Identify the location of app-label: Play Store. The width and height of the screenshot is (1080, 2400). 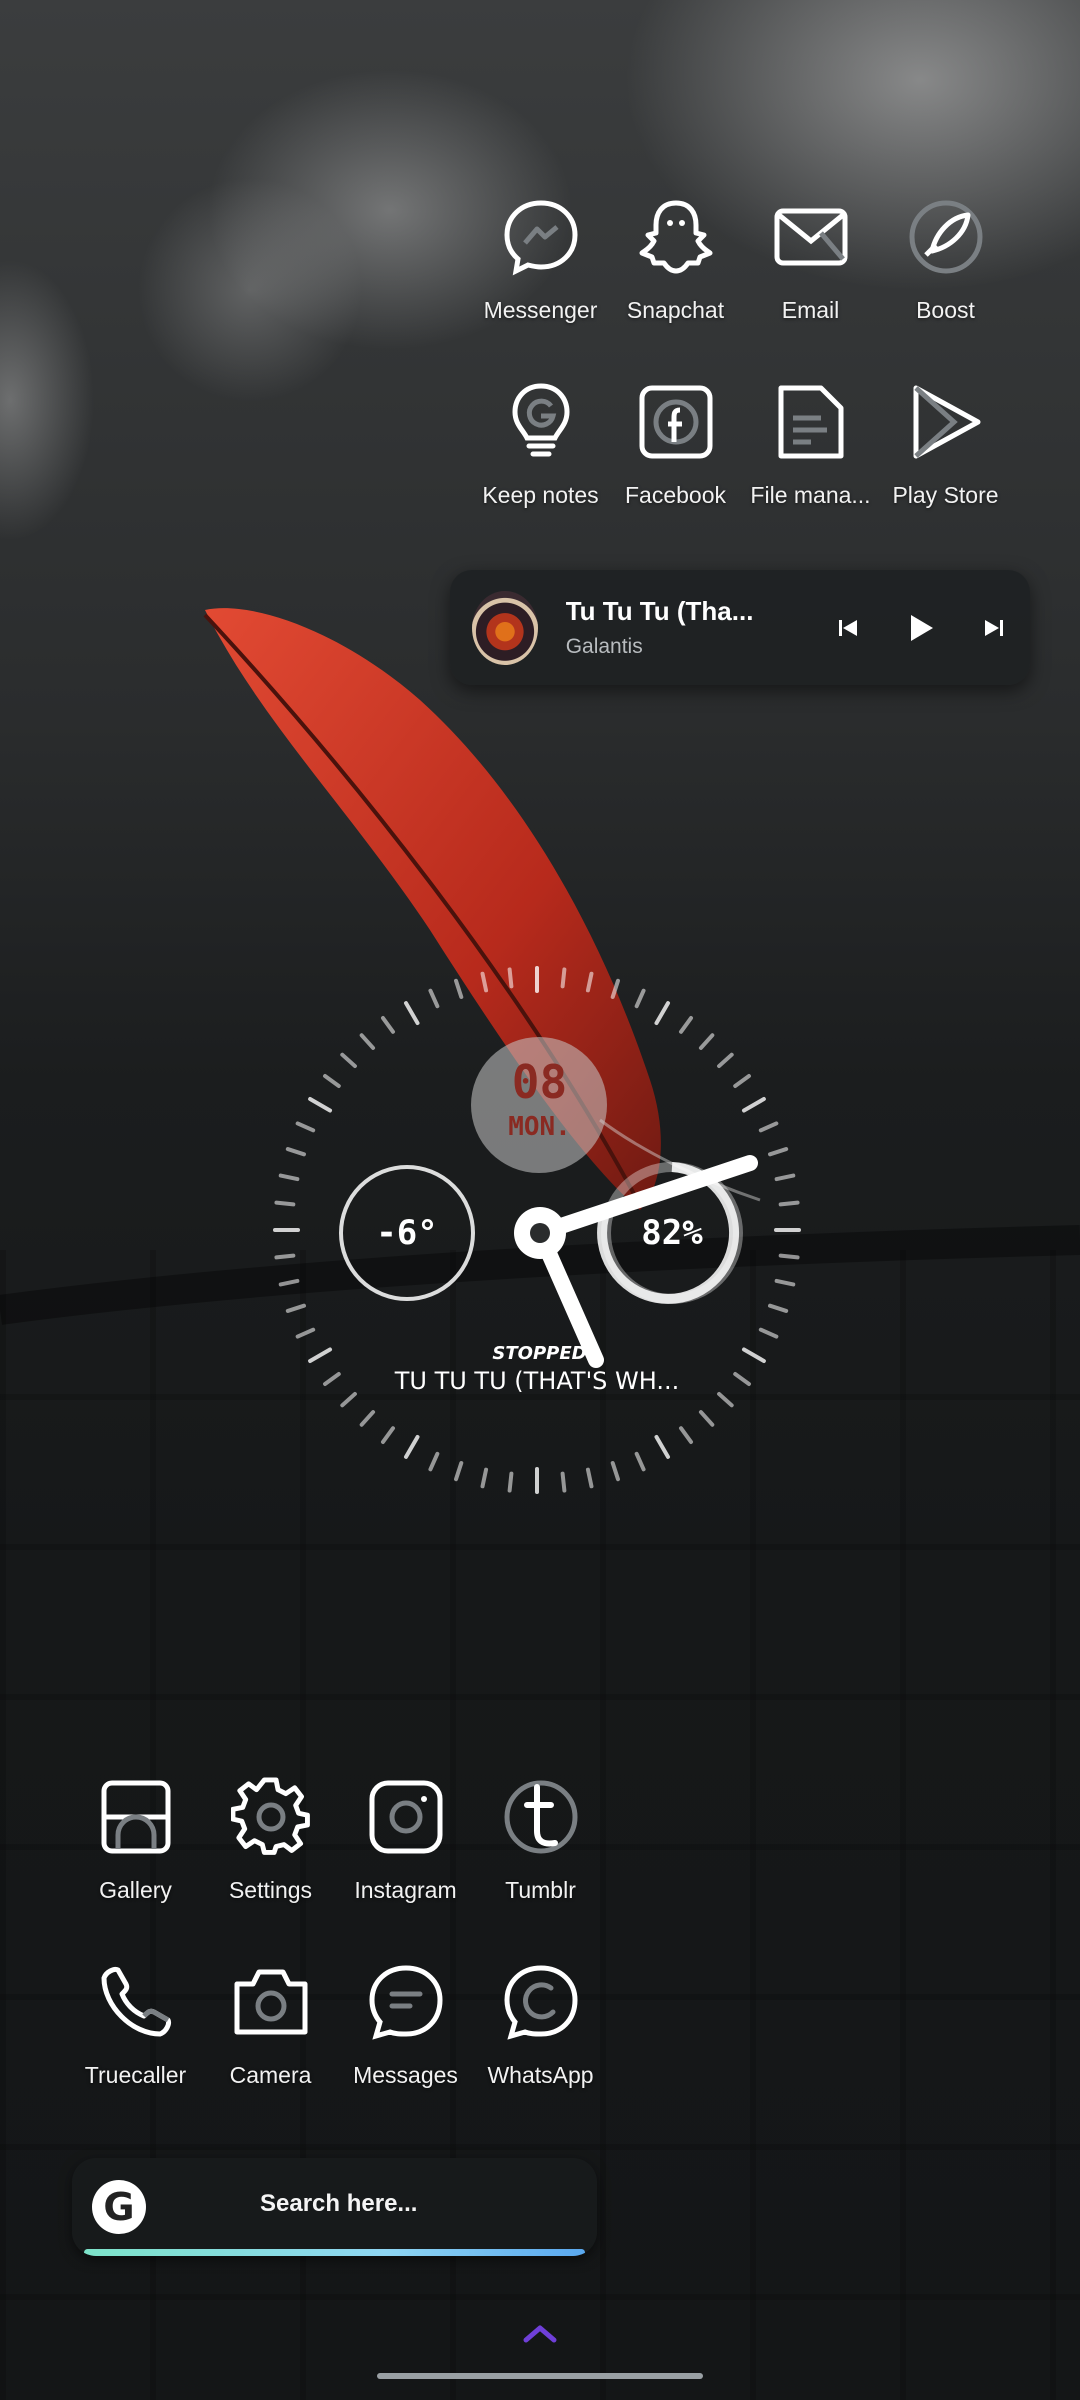
(945, 495).